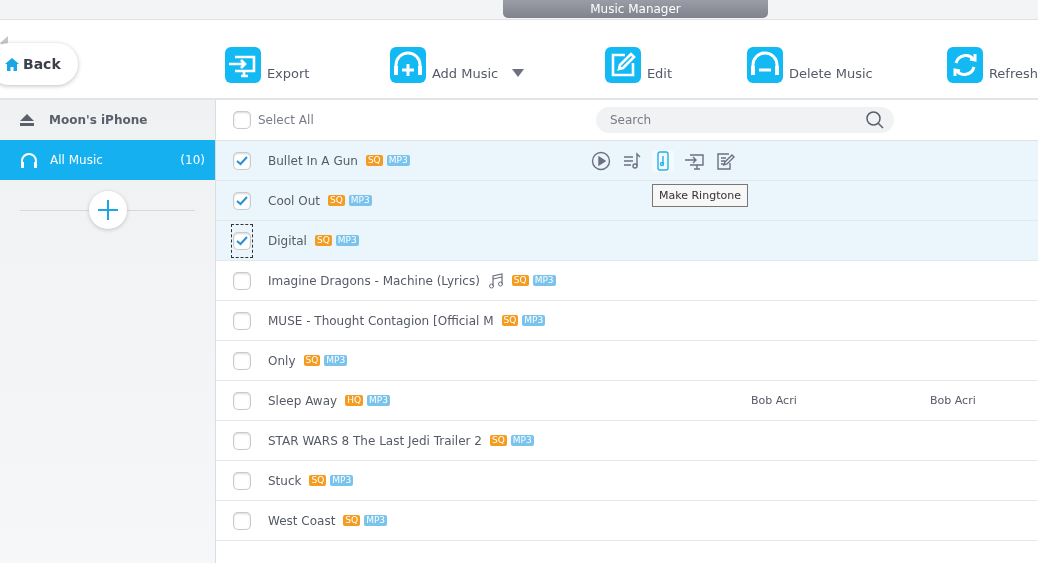 This screenshot has width=1038, height=563. I want to click on search-icon, so click(875, 120).